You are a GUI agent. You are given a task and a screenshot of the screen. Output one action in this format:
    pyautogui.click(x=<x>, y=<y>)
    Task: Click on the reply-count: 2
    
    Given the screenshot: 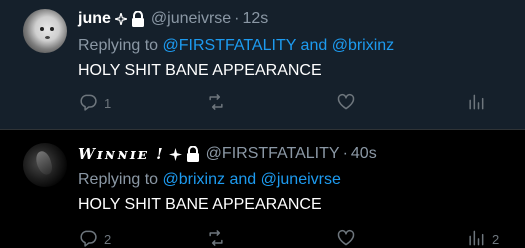 What is the action you would take?
    pyautogui.click(x=108, y=239)
    